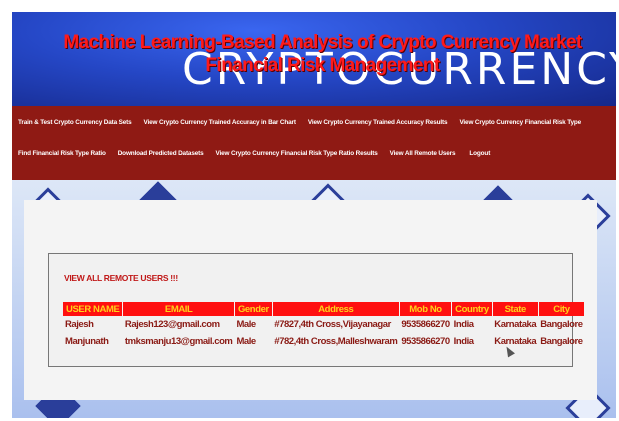 This screenshot has width=619, height=421. Describe the element at coordinates (75, 122) in the screenshot. I see `nav-train-test-datasets: Train & Test Crypto Currency Data Sets` at that location.